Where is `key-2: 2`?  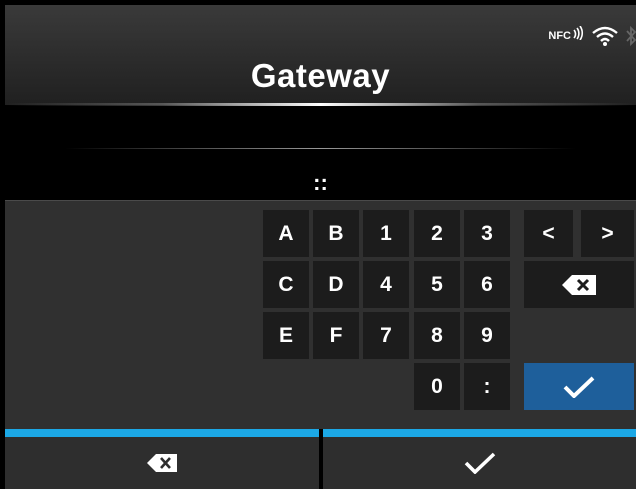
key-2: 2 is located at coordinates (437, 233).